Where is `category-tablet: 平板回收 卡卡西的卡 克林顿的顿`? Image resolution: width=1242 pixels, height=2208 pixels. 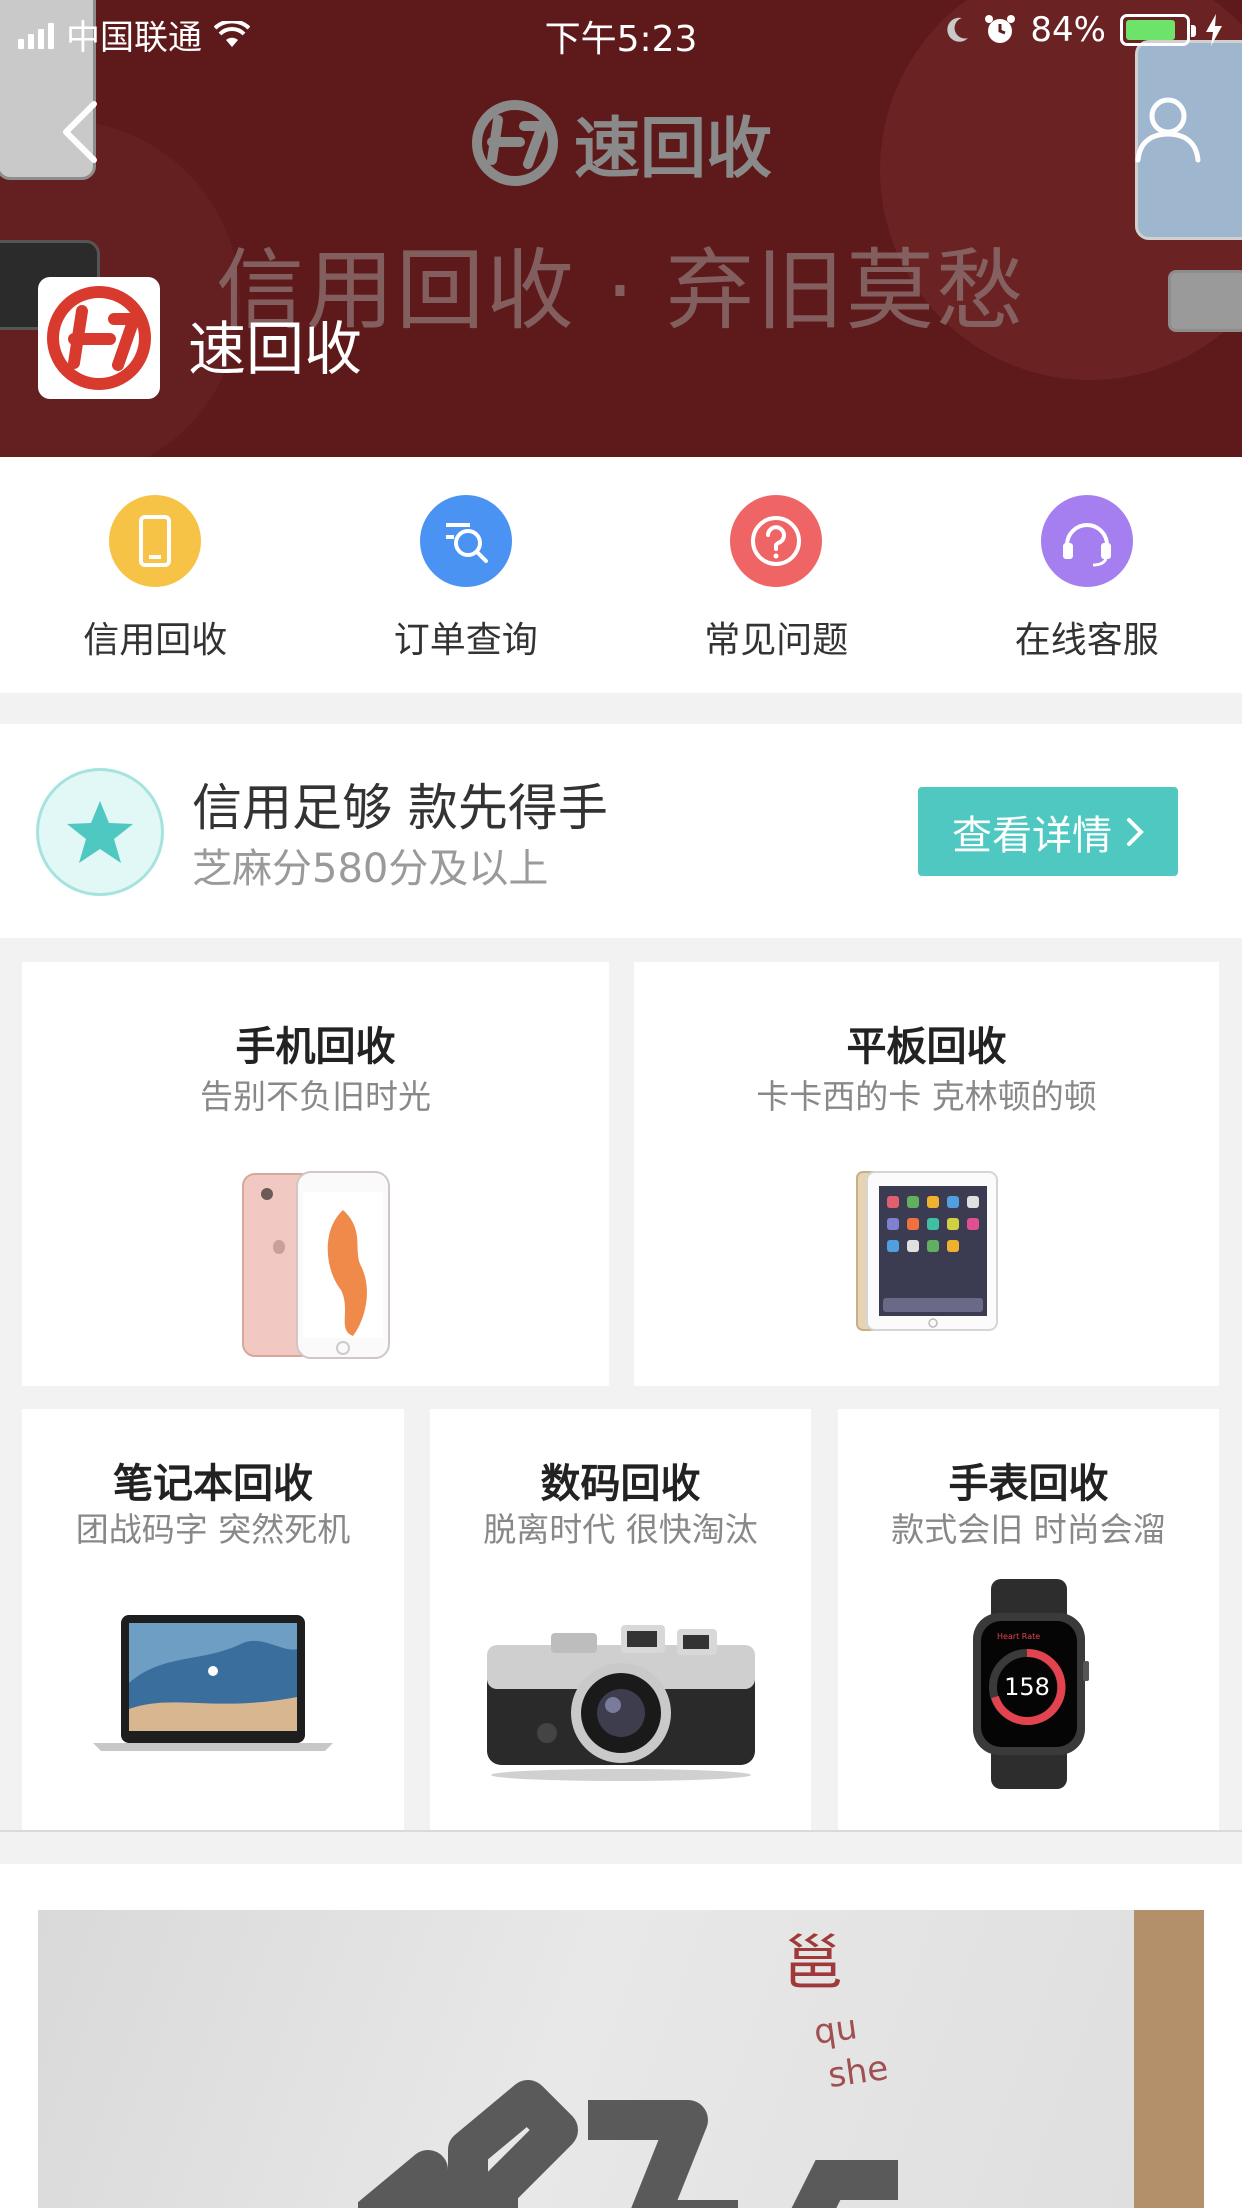 category-tablet: 平板回收 卡卡西的卡 克林顿的顿 is located at coordinates (926, 1174).